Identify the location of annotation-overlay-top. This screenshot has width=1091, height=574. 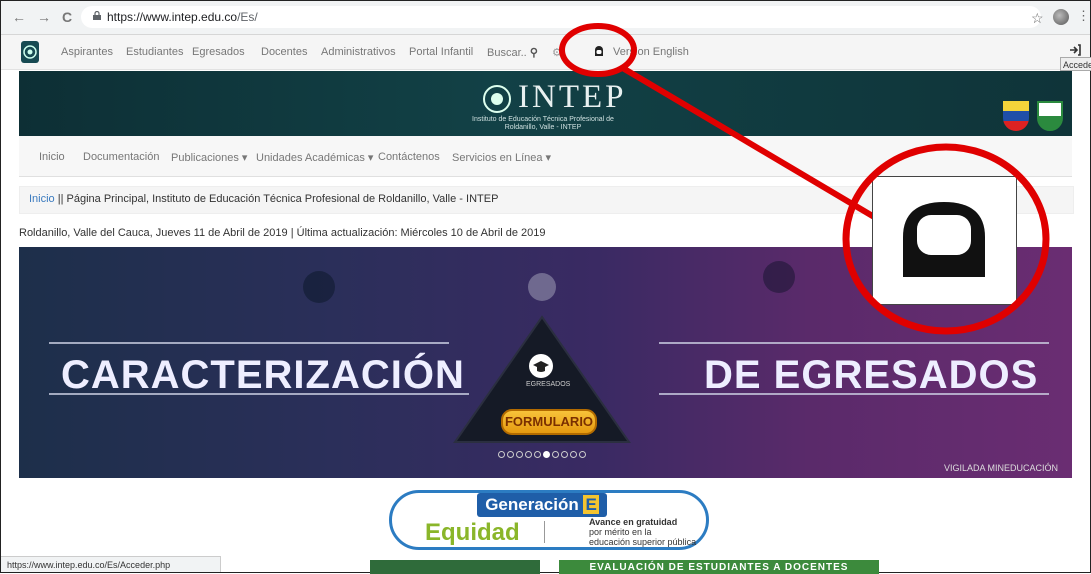
(946, 239).